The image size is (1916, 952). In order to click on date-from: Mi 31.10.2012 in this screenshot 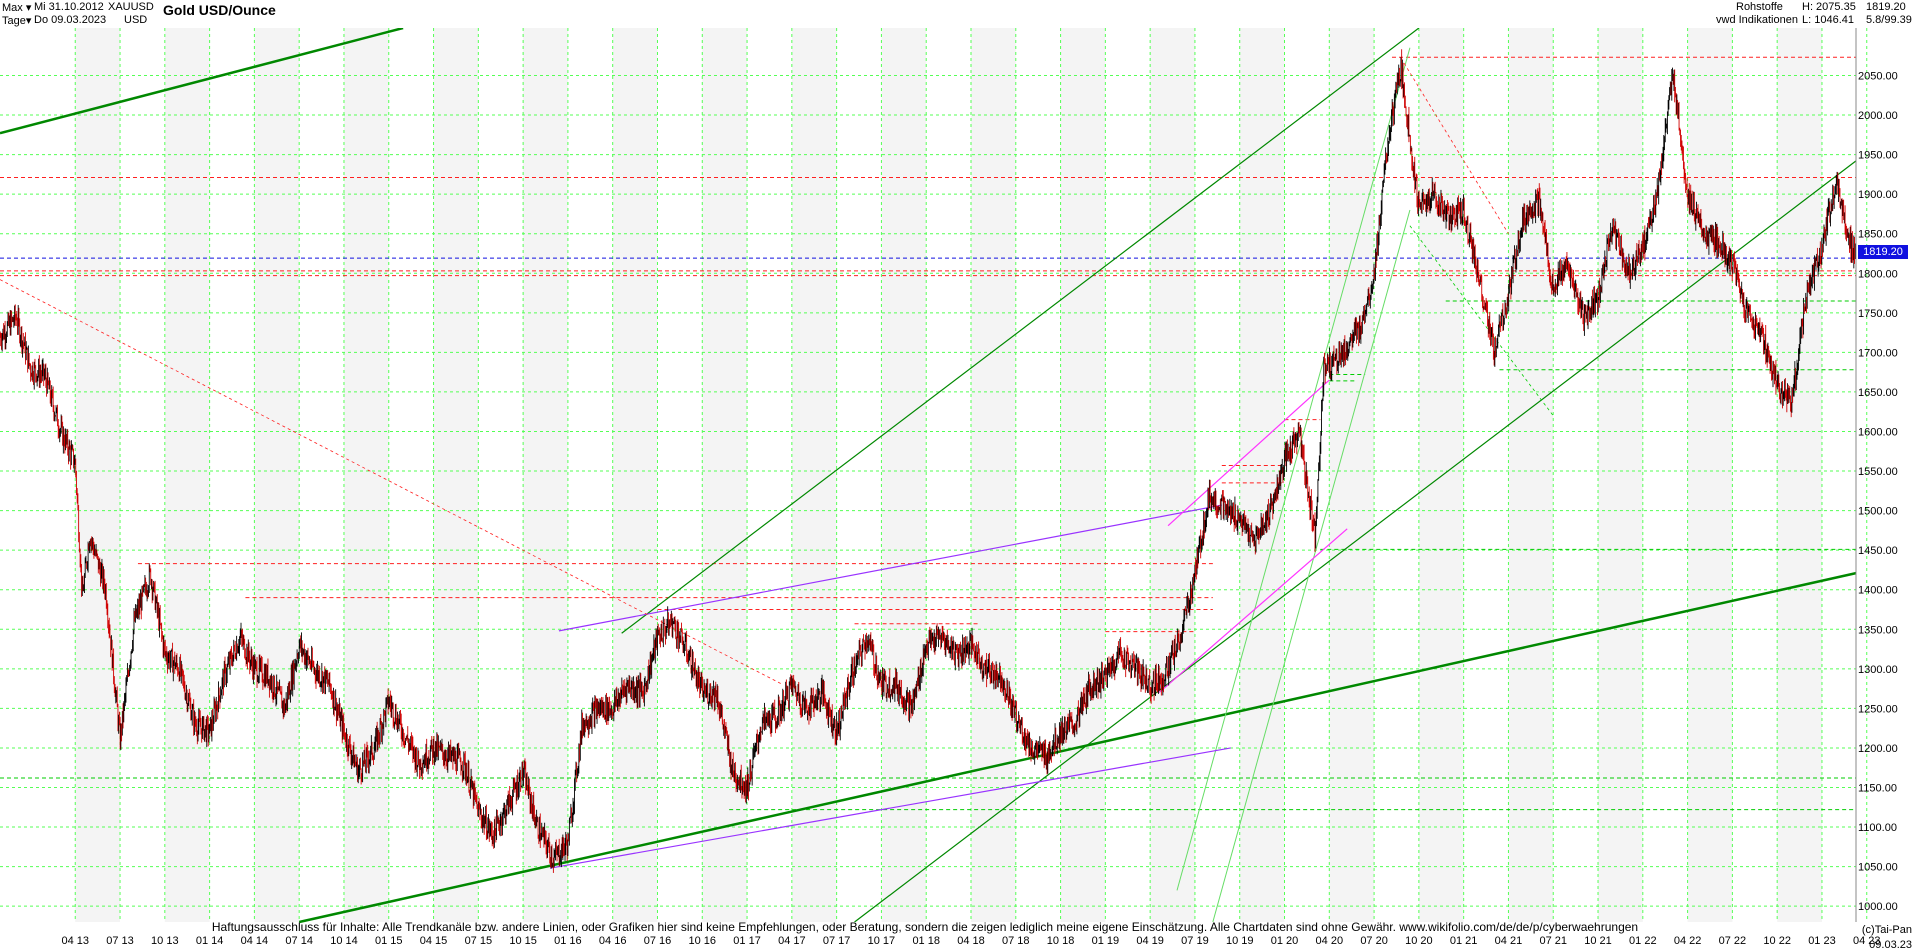, I will do `click(69, 7)`.